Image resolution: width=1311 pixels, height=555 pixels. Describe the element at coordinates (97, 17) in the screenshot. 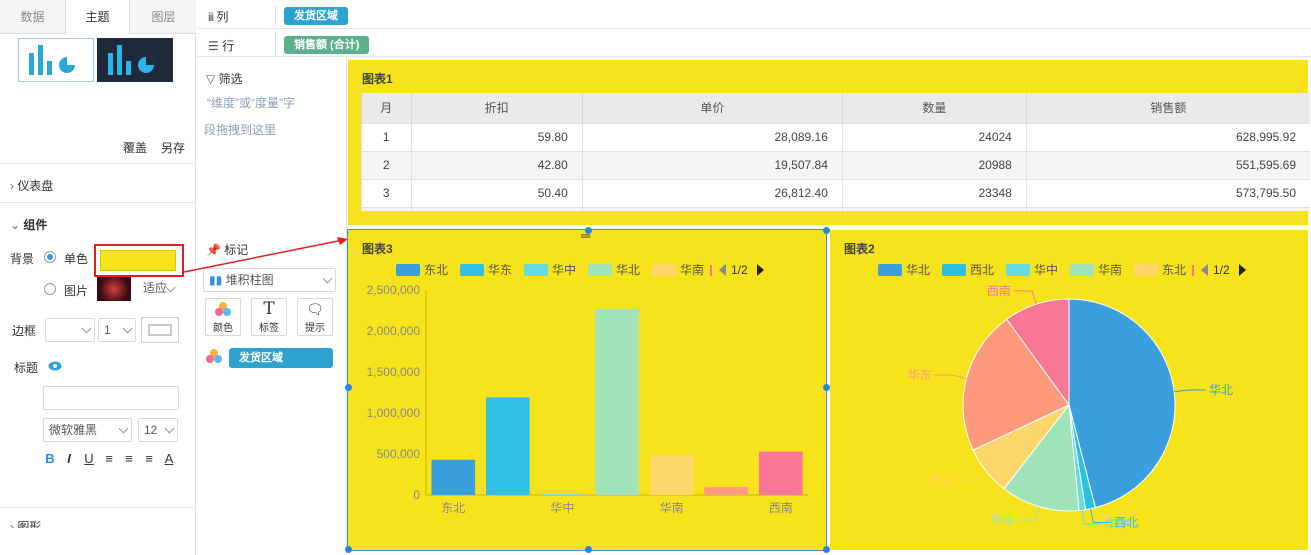

I see `tab-theme: 主题` at that location.